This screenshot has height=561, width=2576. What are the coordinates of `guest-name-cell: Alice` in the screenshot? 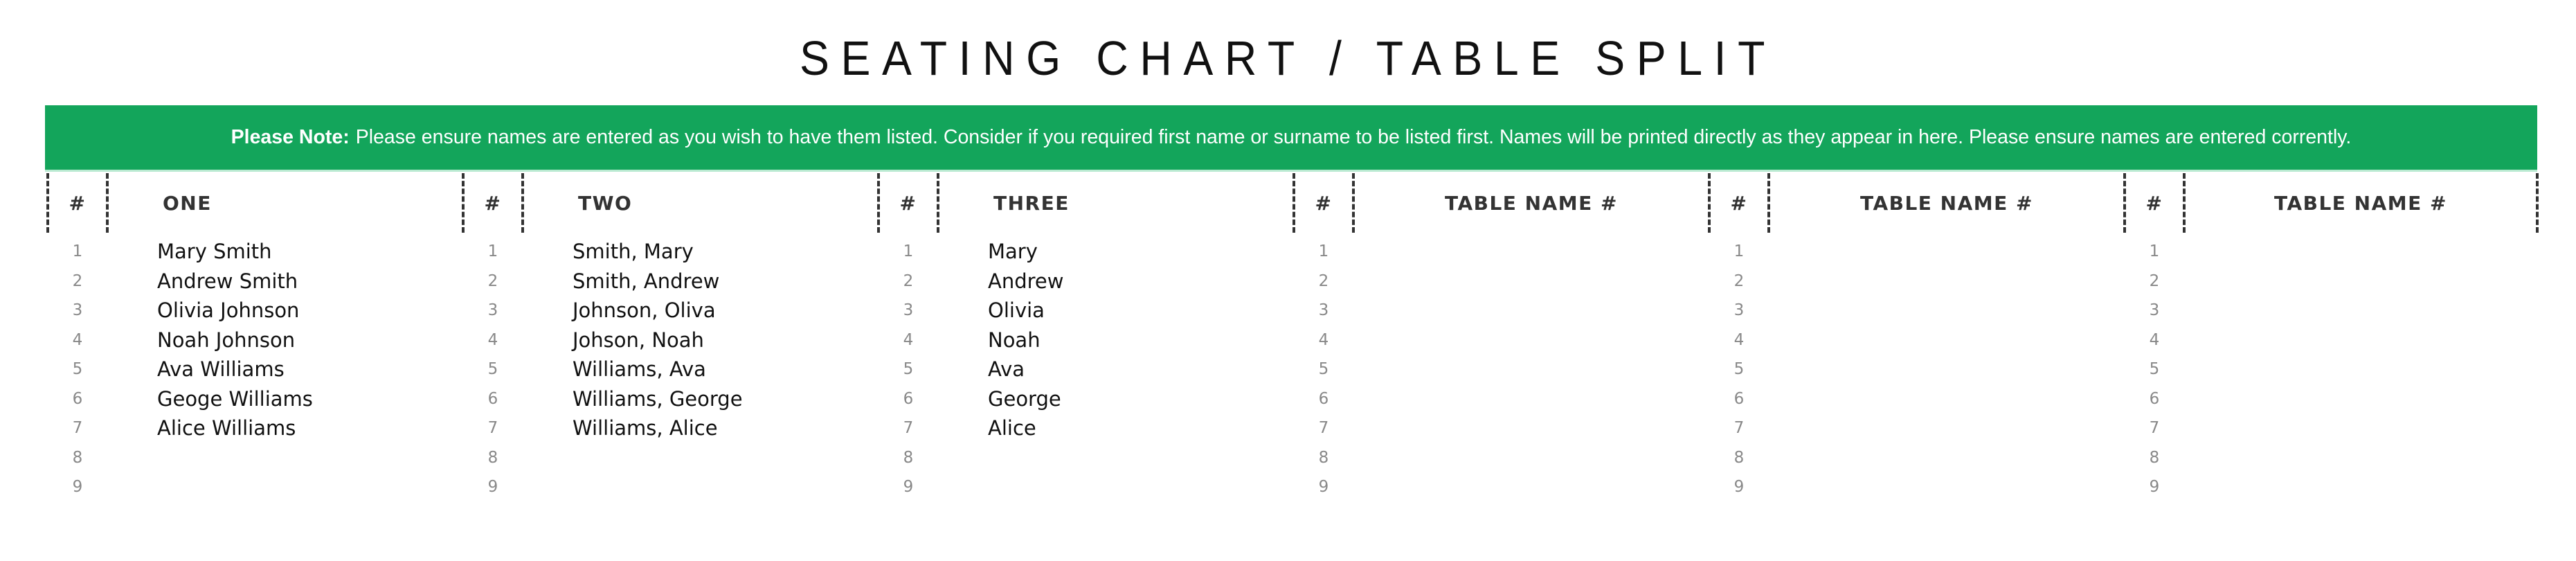 It's located at (1115, 428).